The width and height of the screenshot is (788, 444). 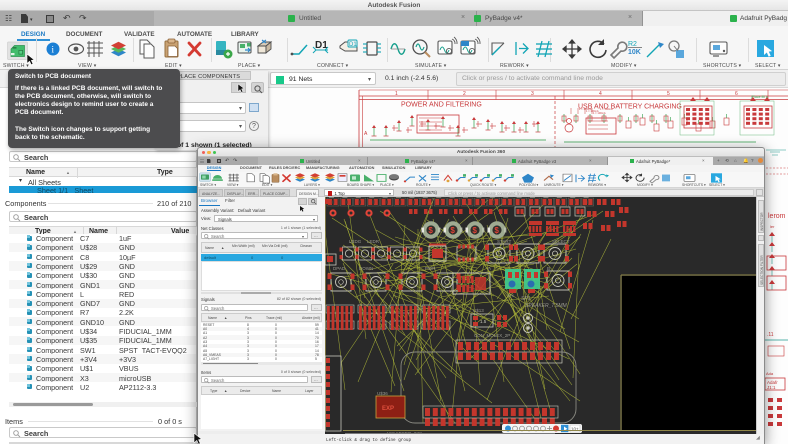 What do you see at coordinates (388, 409) in the screenshot?
I see `svg-text: EXP` at bounding box center [388, 409].